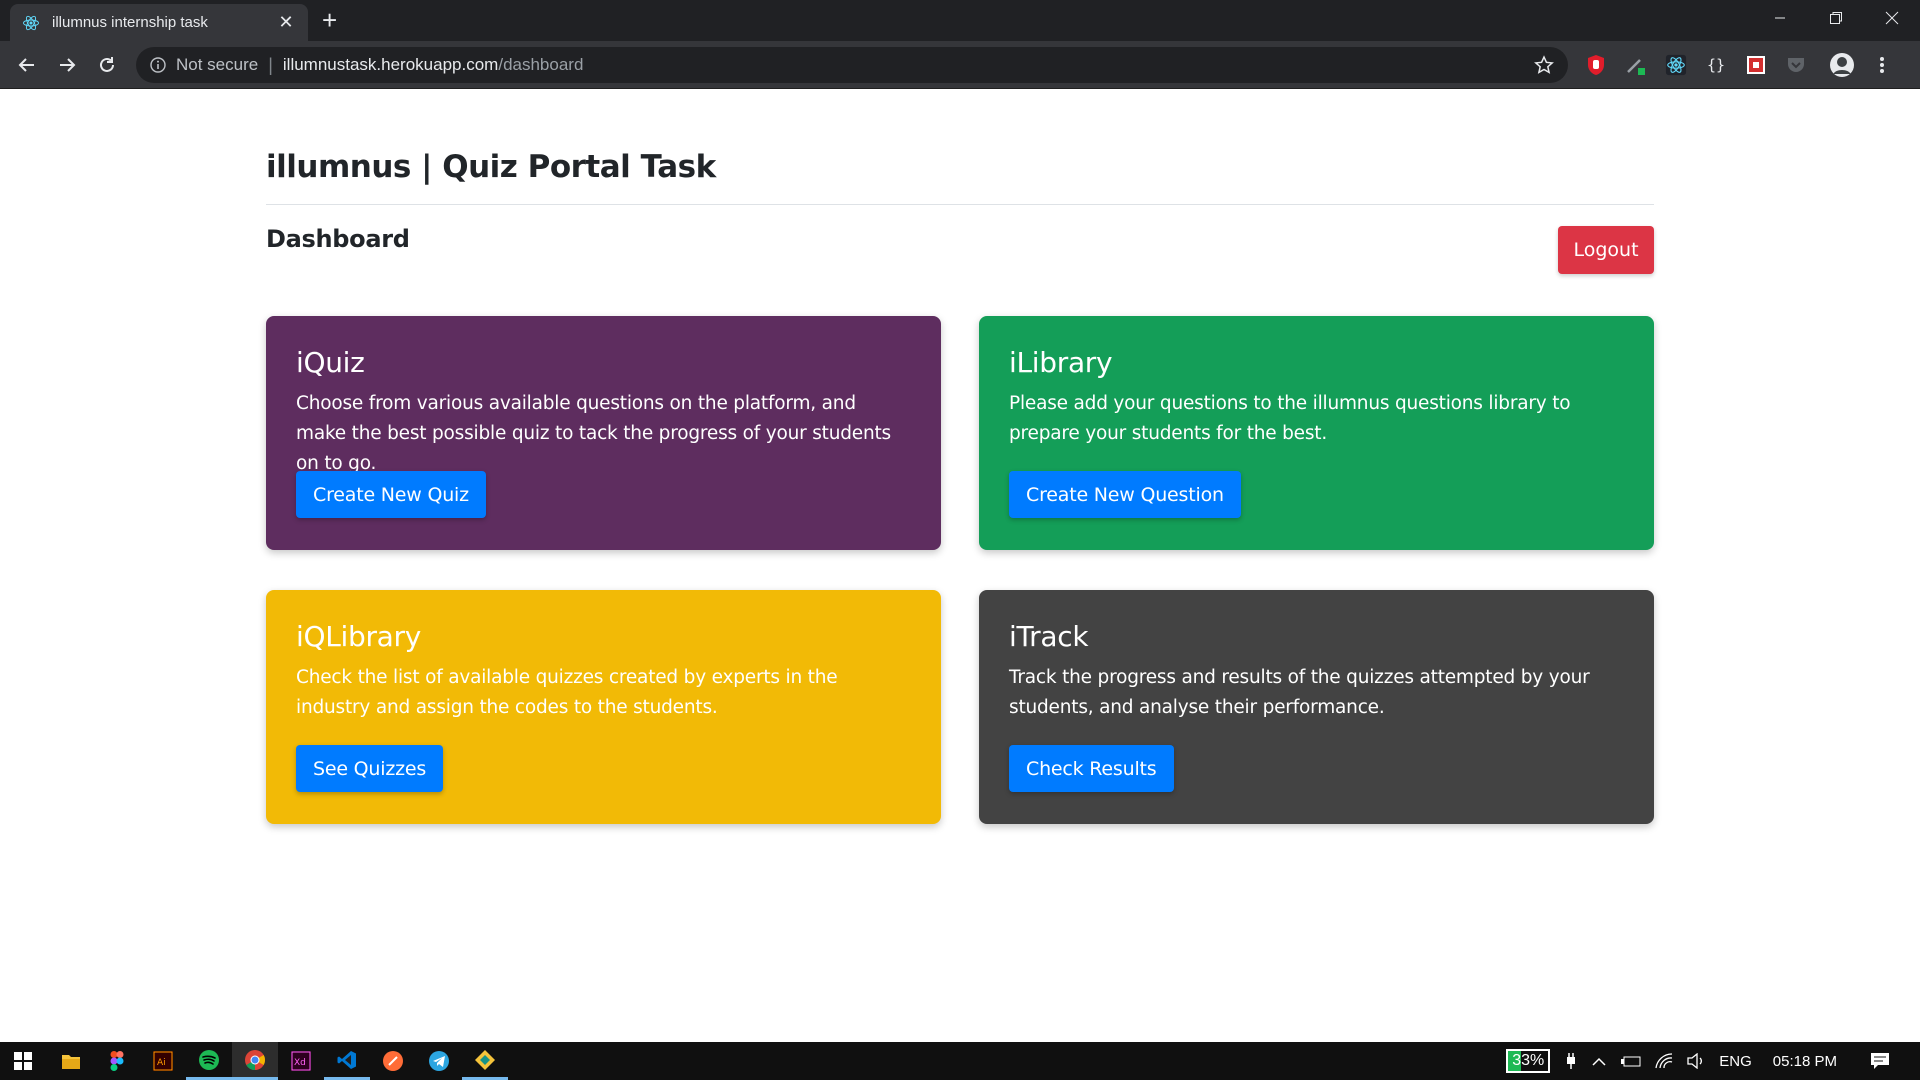 Image resolution: width=1920 pixels, height=1080 pixels. Describe the element at coordinates (1061, 362) in the screenshot. I see `card-title: iLibrary` at that location.